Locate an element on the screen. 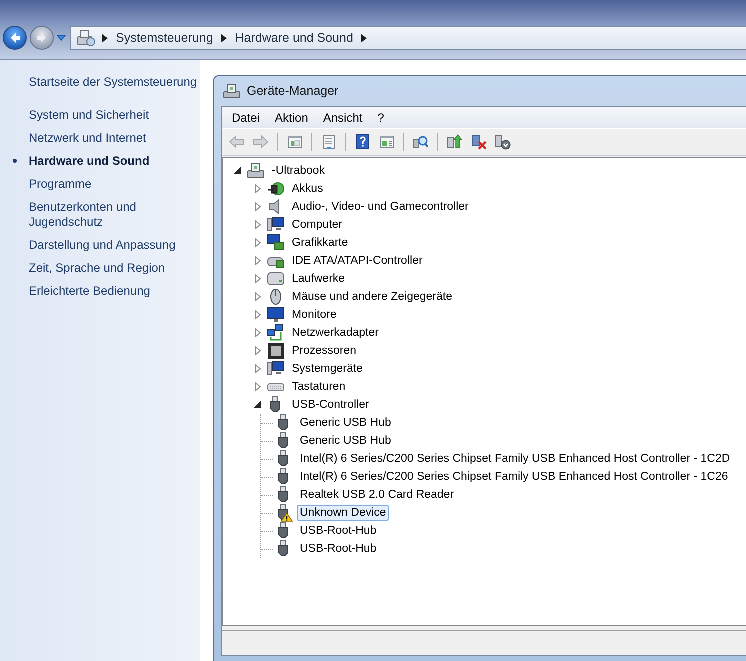 The height and width of the screenshot is (661, 746). monitor-icon is located at coordinates (276, 315).